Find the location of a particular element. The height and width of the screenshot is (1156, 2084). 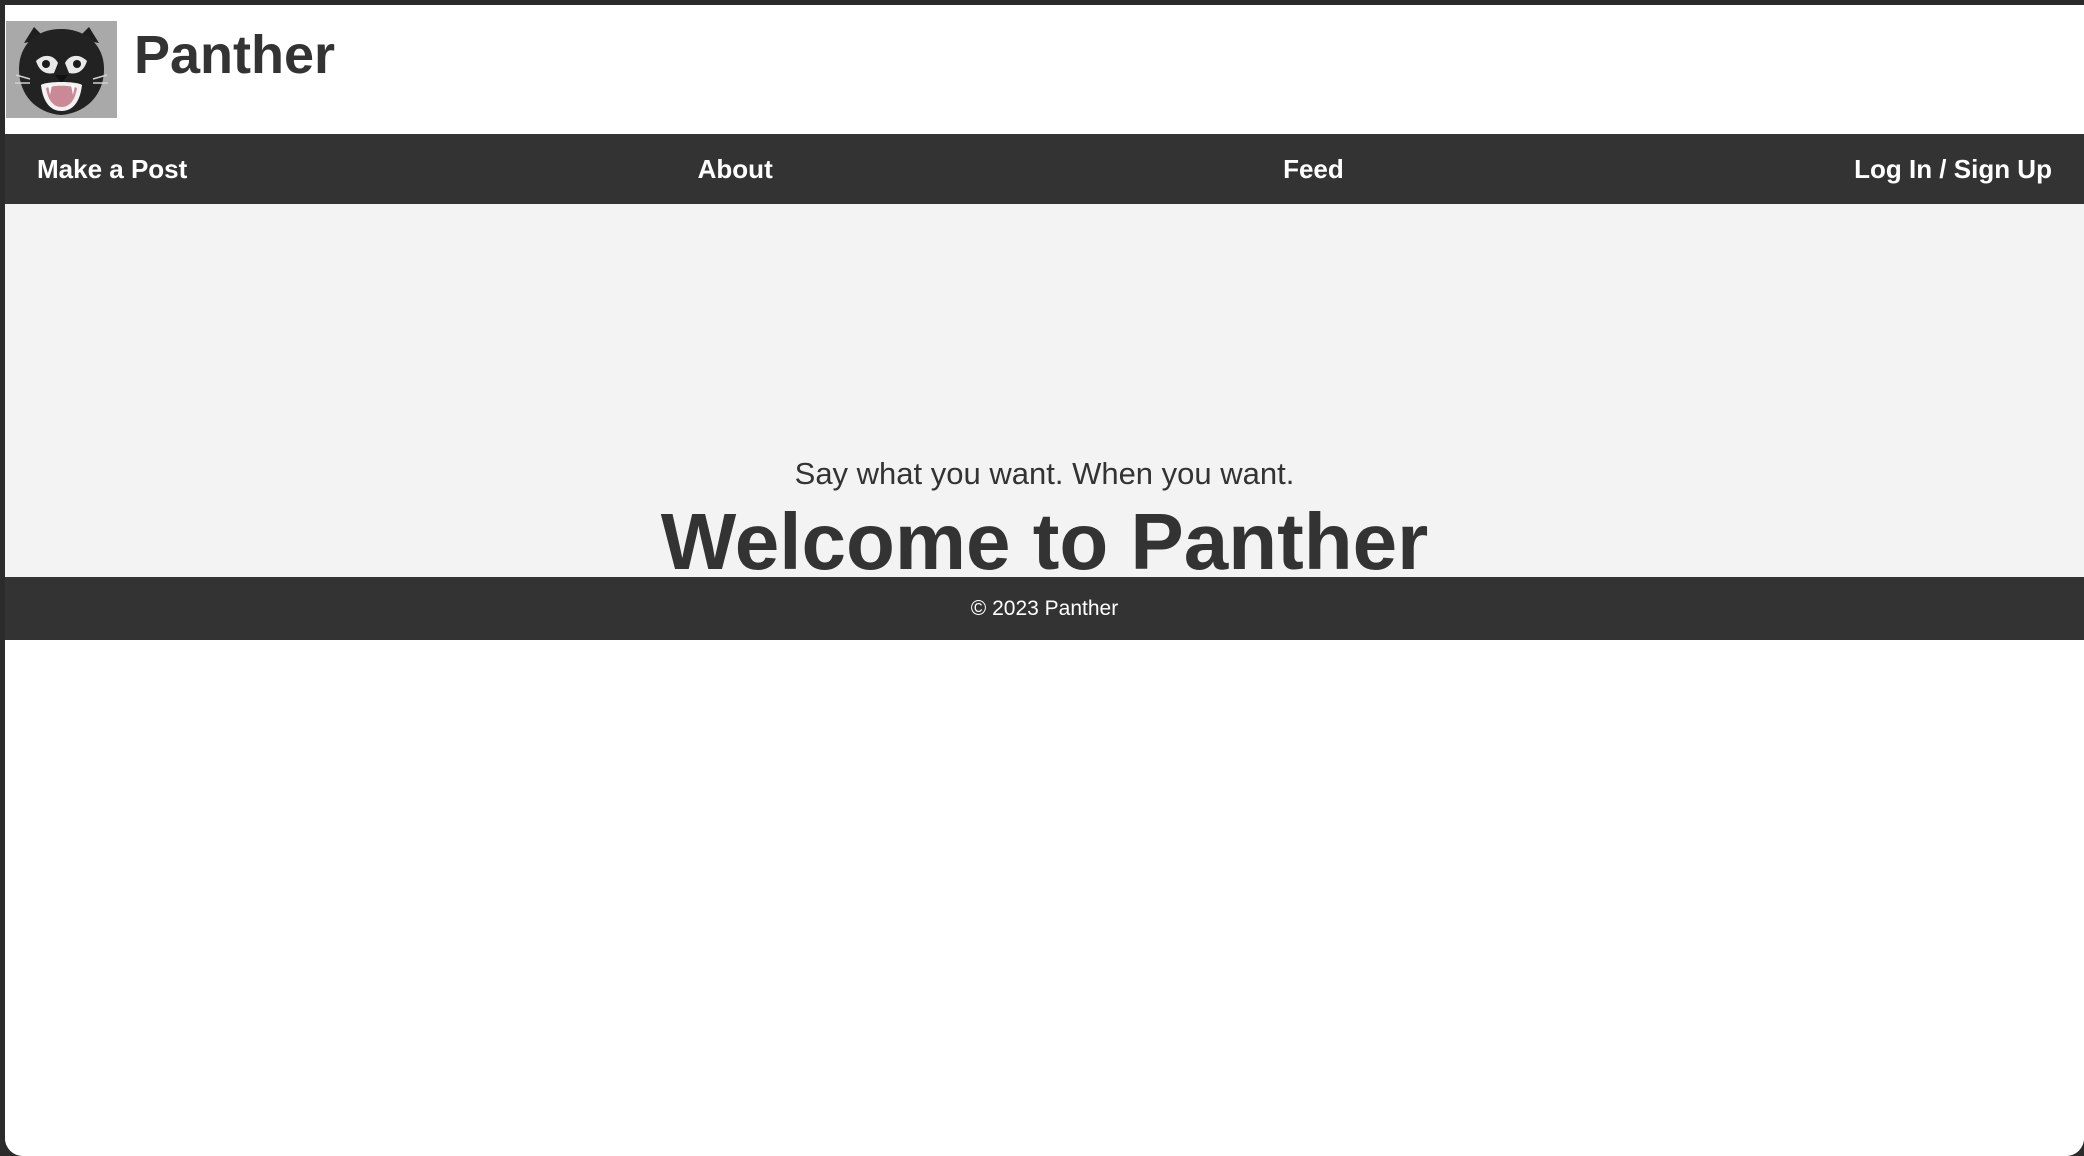

hero-tagline: Say what you want. When you want. is located at coordinates (1044, 473).